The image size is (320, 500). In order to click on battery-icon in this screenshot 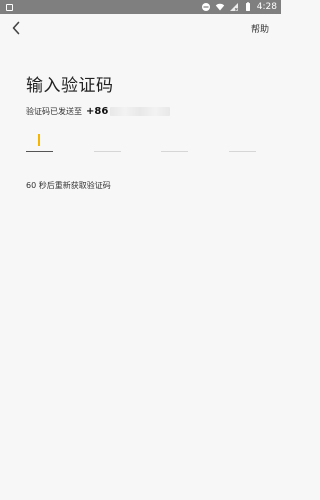, I will do `click(248, 7)`.